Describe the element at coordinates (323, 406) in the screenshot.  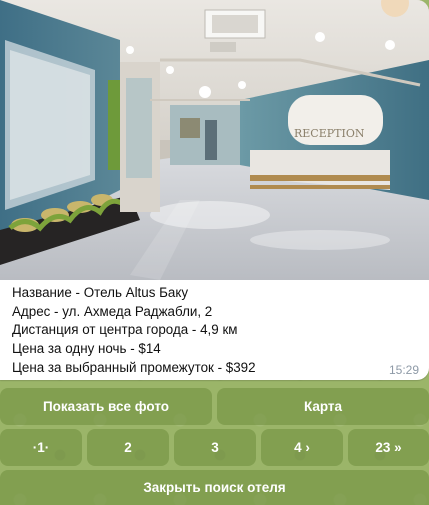
I see `map-button: Карта` at that location.